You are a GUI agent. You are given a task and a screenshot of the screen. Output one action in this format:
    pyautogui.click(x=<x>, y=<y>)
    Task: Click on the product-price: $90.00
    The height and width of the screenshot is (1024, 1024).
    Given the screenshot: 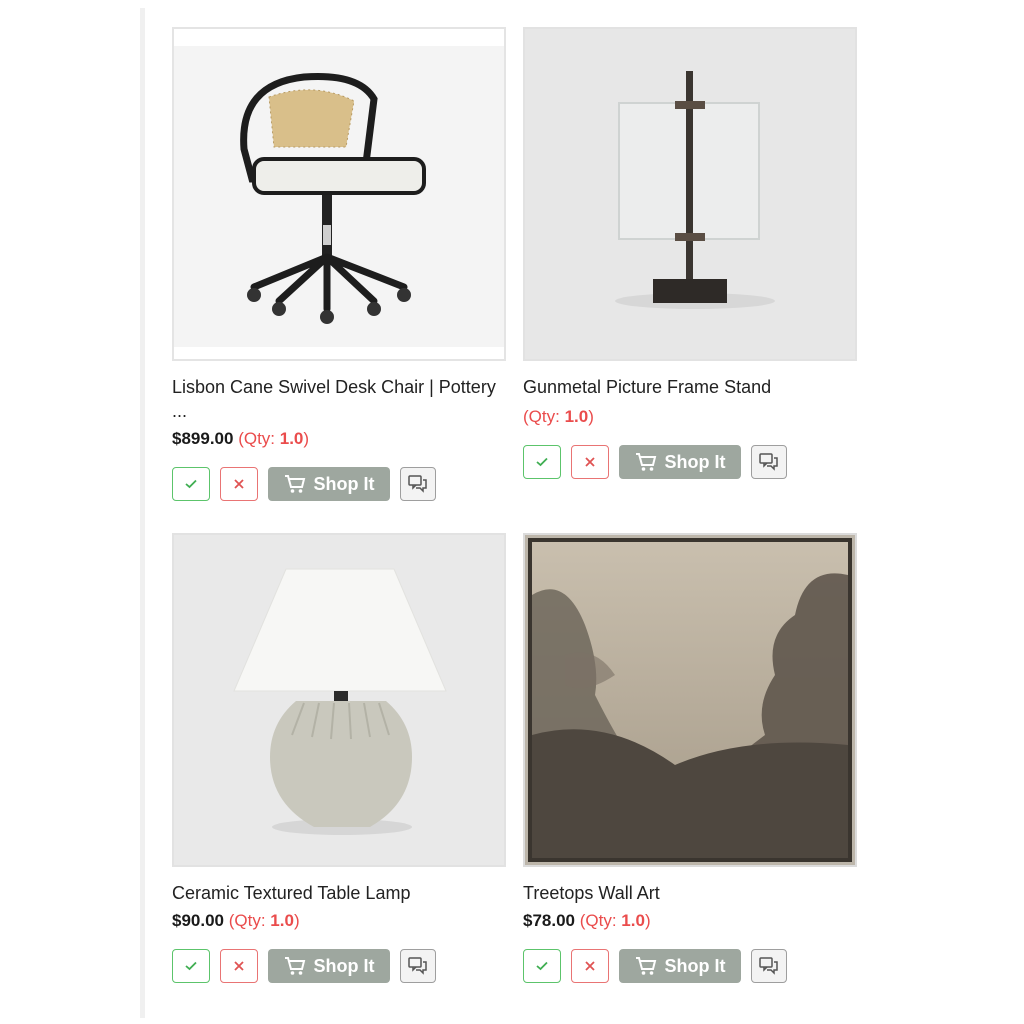 What is the action you would take?
    pyautogui.click(x=198, y=920)
    